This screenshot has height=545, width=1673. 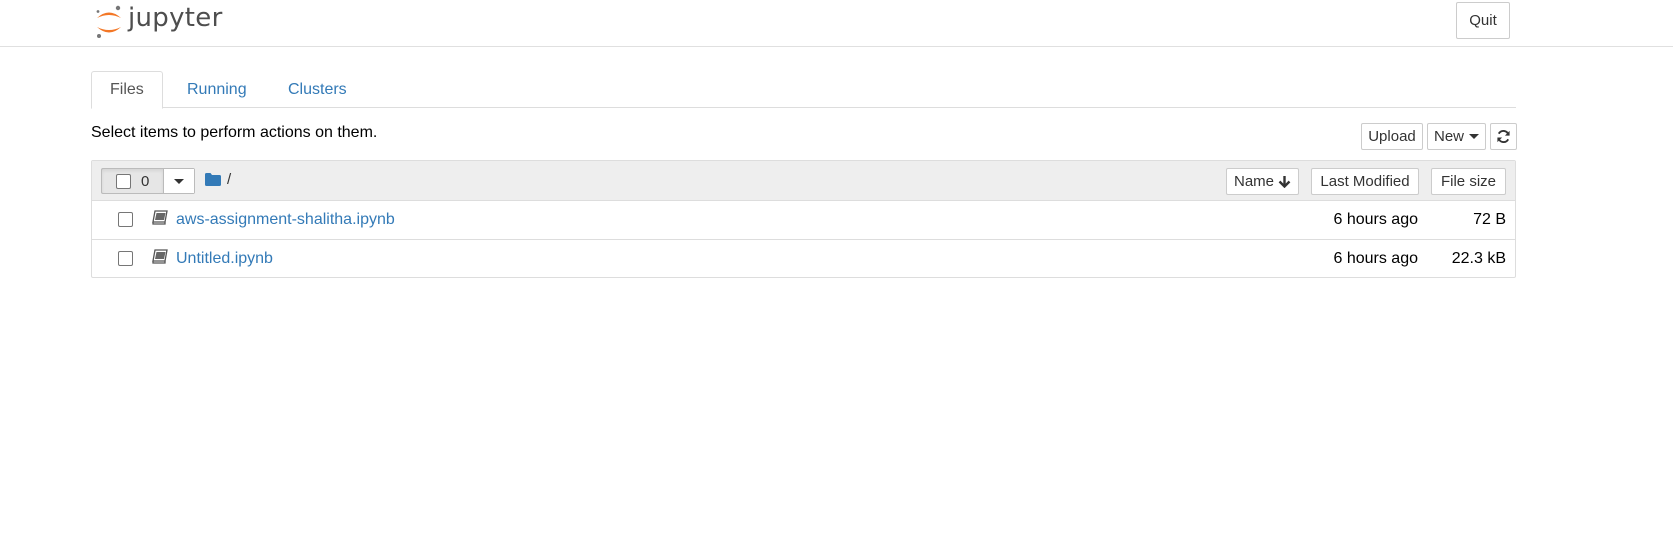 What do you see at coordinates (1284, 182) in the screenshot?
I see `arrow-down-icon` at bounding box center [1284, 182].